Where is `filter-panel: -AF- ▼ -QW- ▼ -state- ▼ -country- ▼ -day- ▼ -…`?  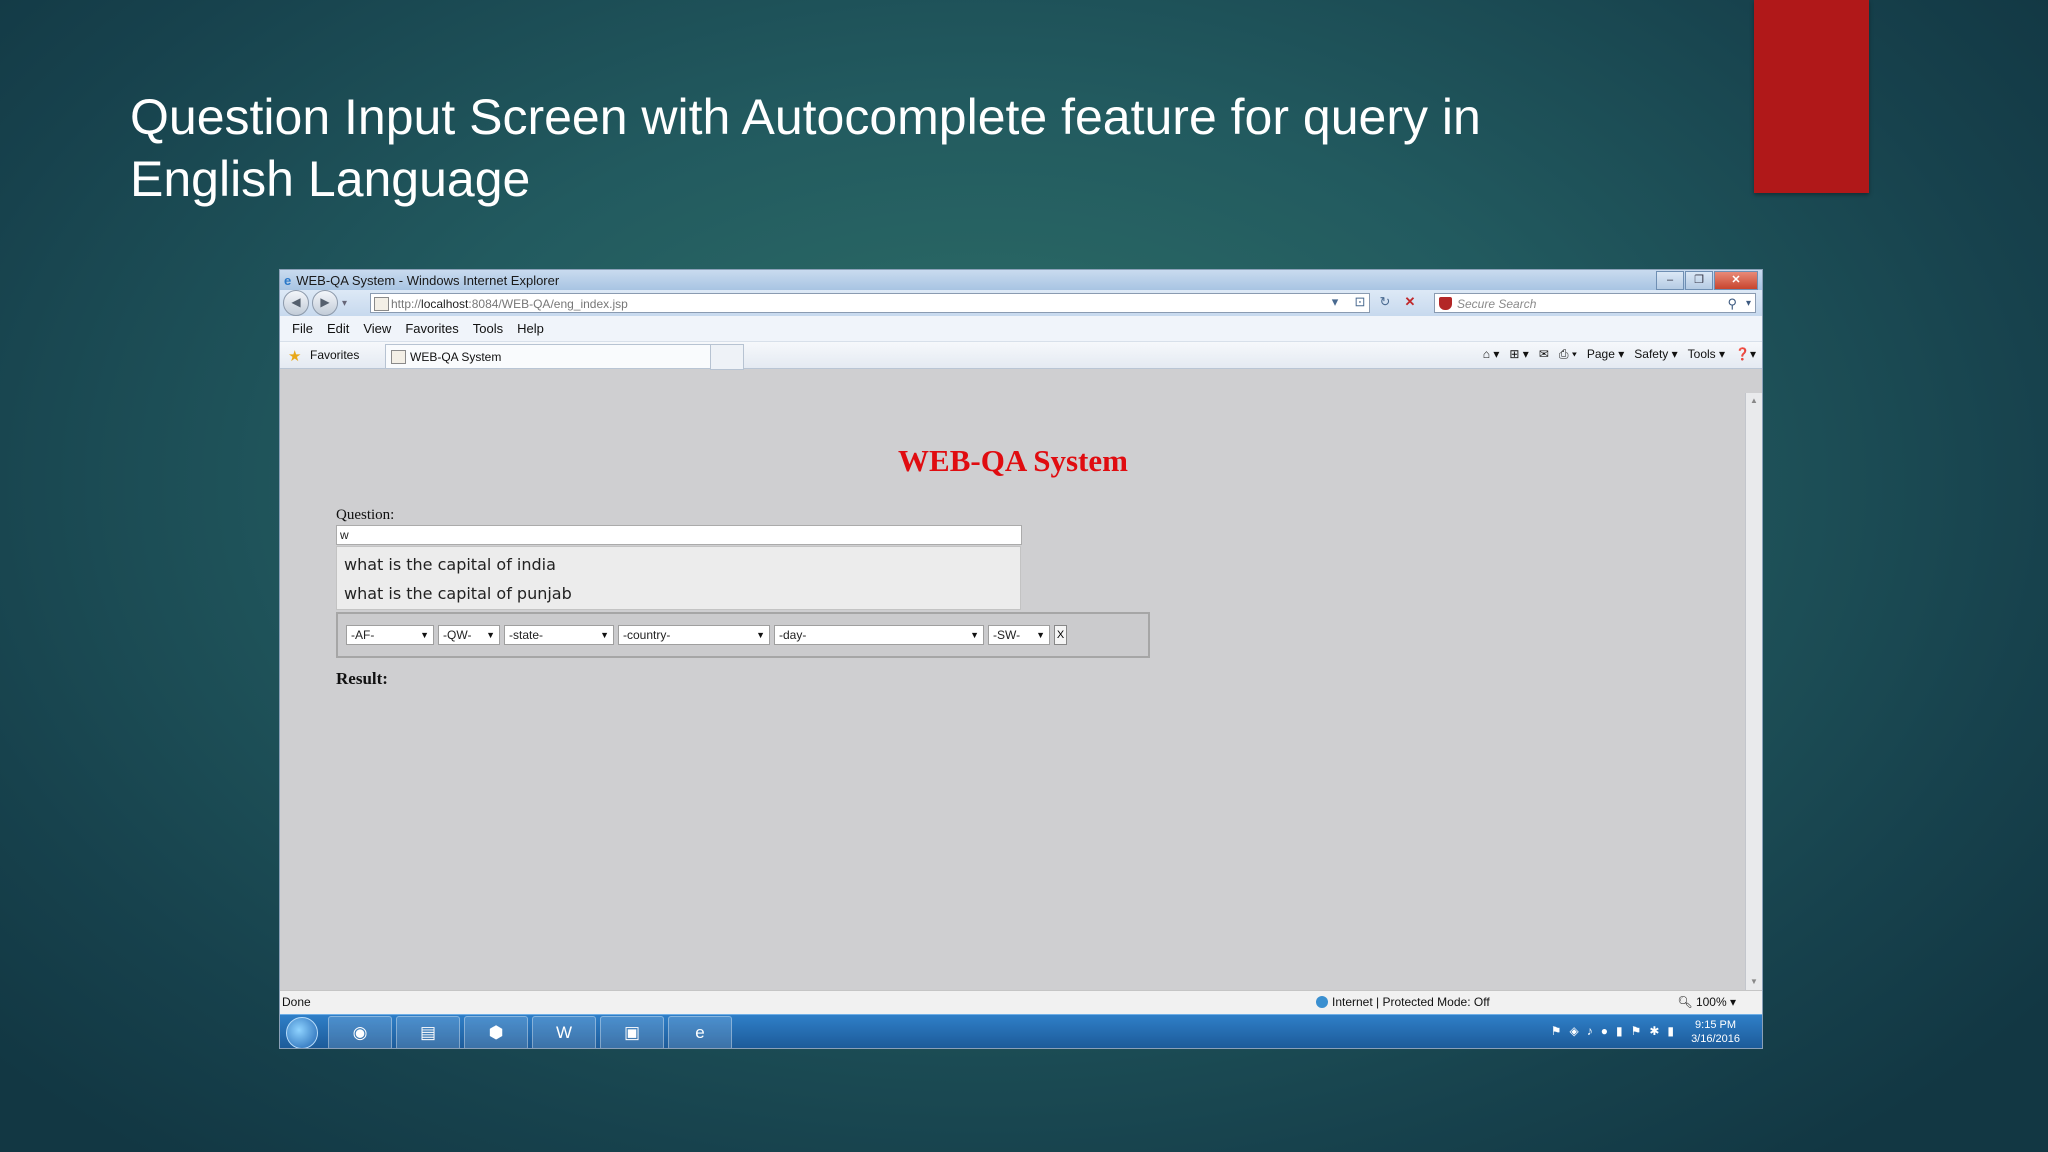
filter-panel: -AF- ▼ -QW- ▼ -state- ▼ -country- ▼ -day- ▼ -… is located at coordinates (743, 635).